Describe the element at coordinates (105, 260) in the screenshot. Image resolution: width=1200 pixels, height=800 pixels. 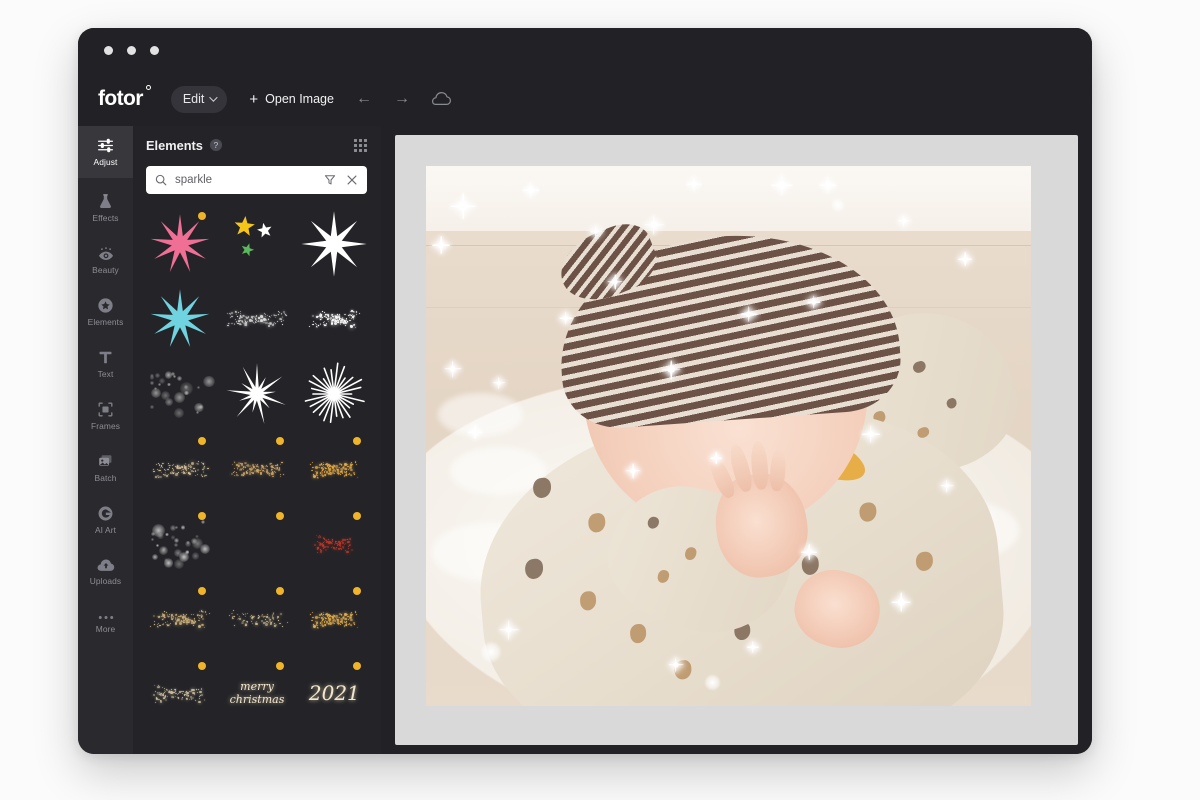
I see `sidebar-item-beauty: Beauty` at that location.